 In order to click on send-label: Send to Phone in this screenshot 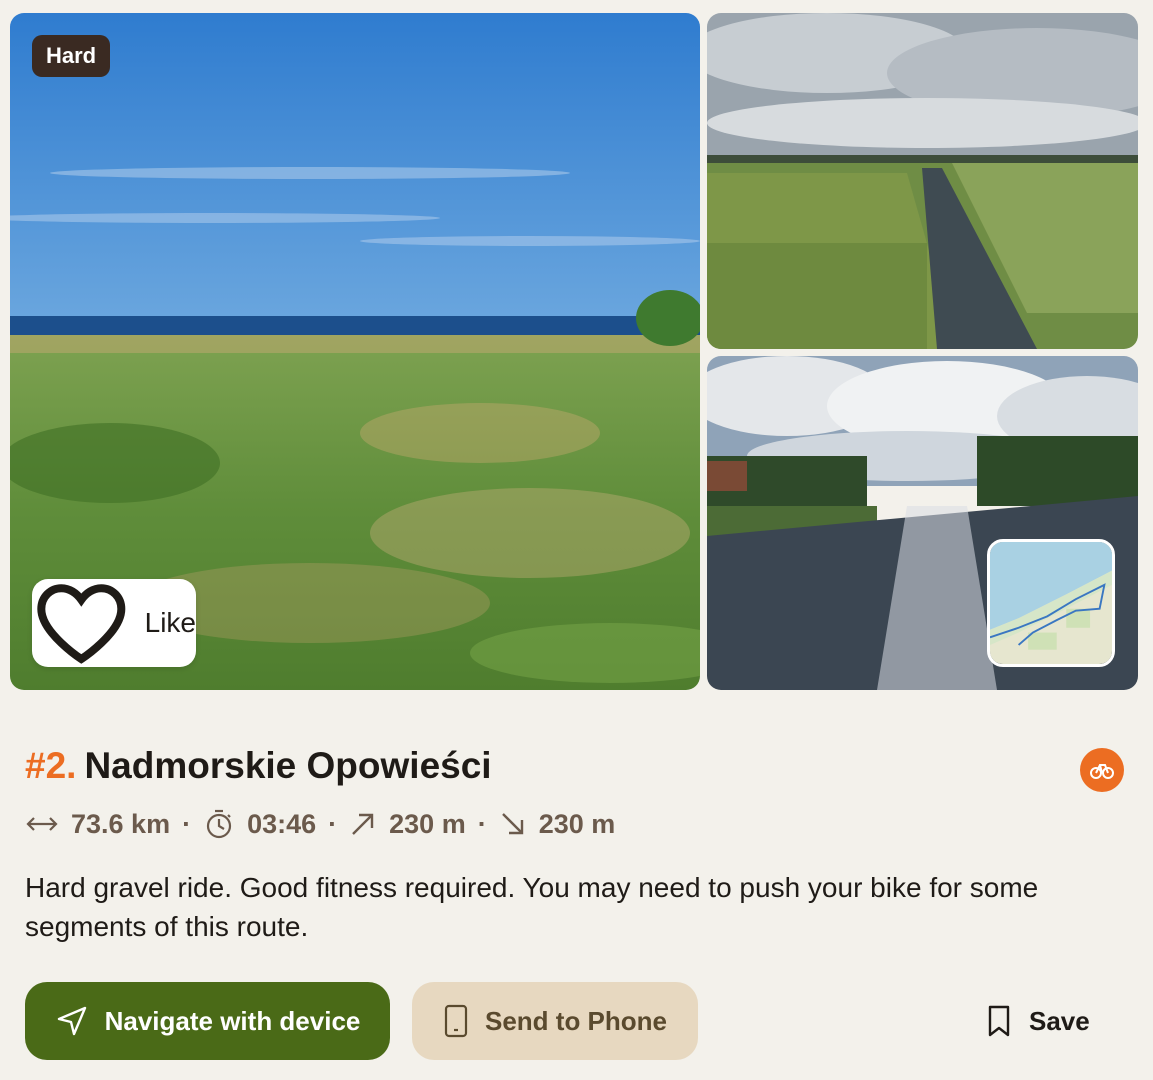, I will do `click(576, 1020)`.